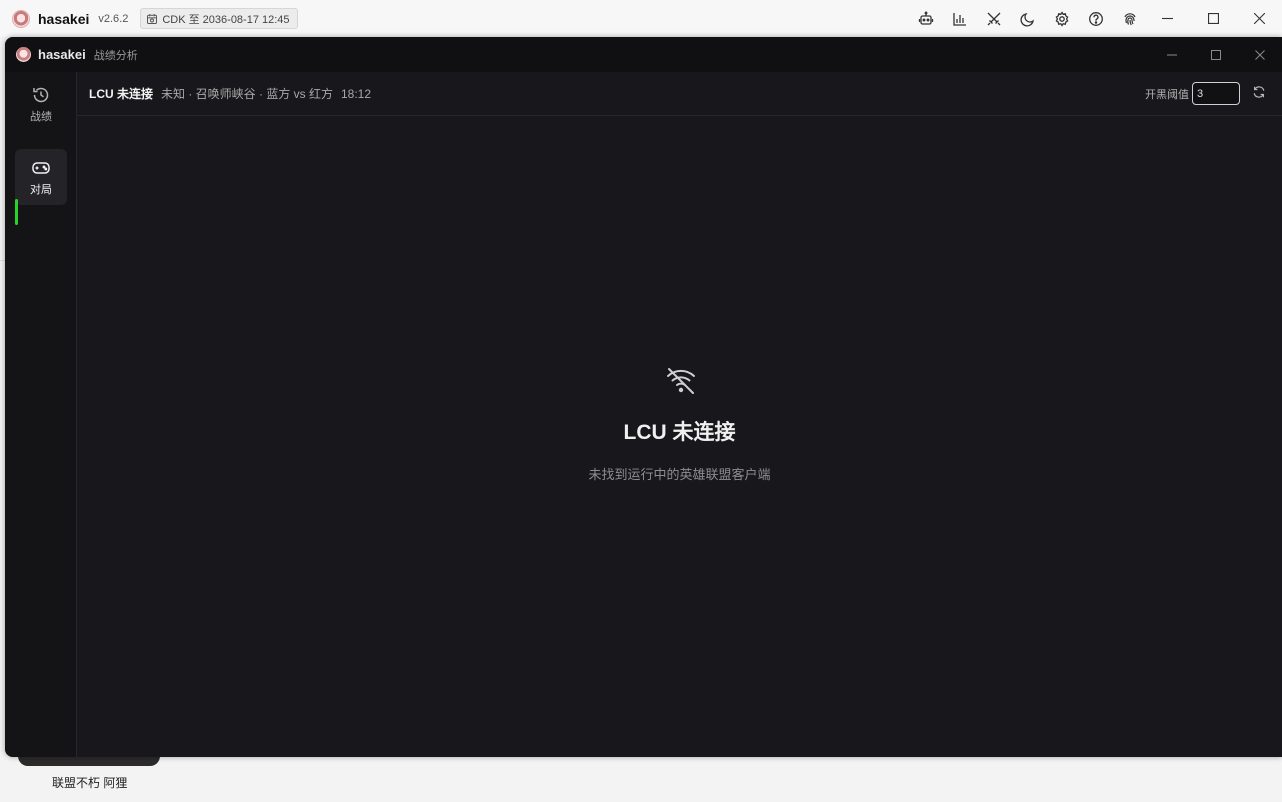 This screenshot has height=802, width=1282. I want to click on toolbar, so click(1028, 18).